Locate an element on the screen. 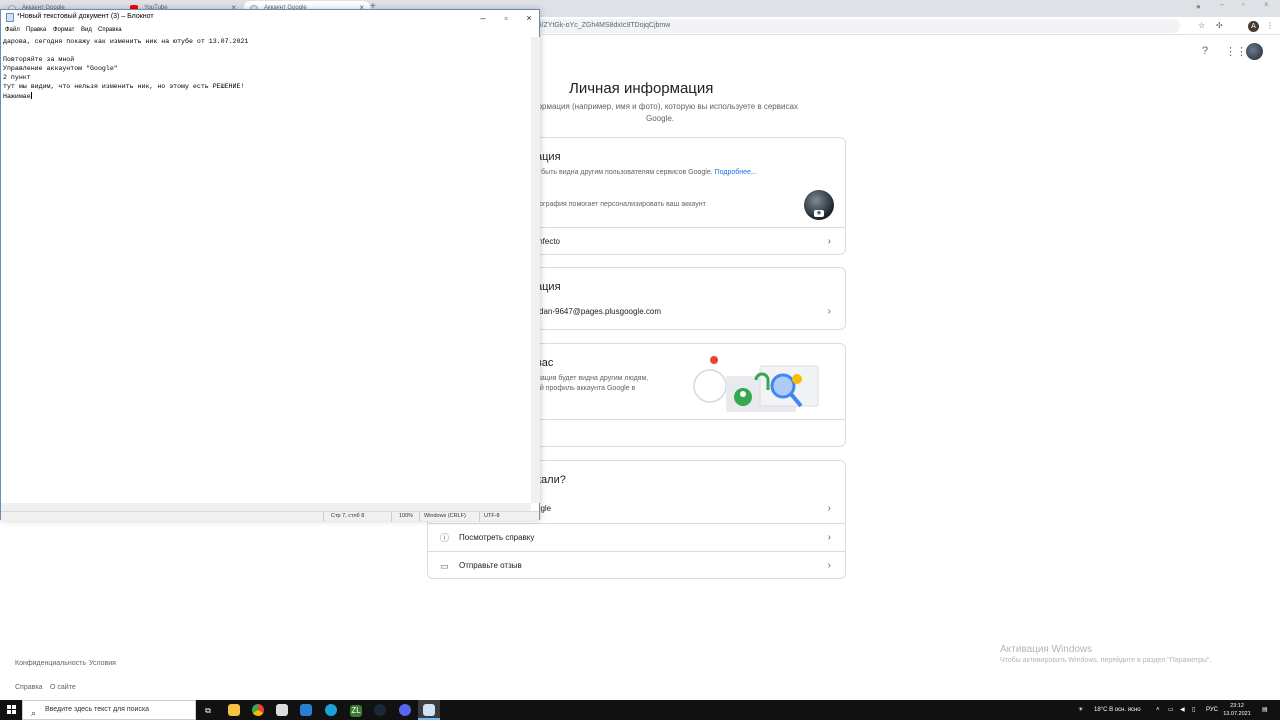  taskbar-discord is located at coordinates (405, 710).